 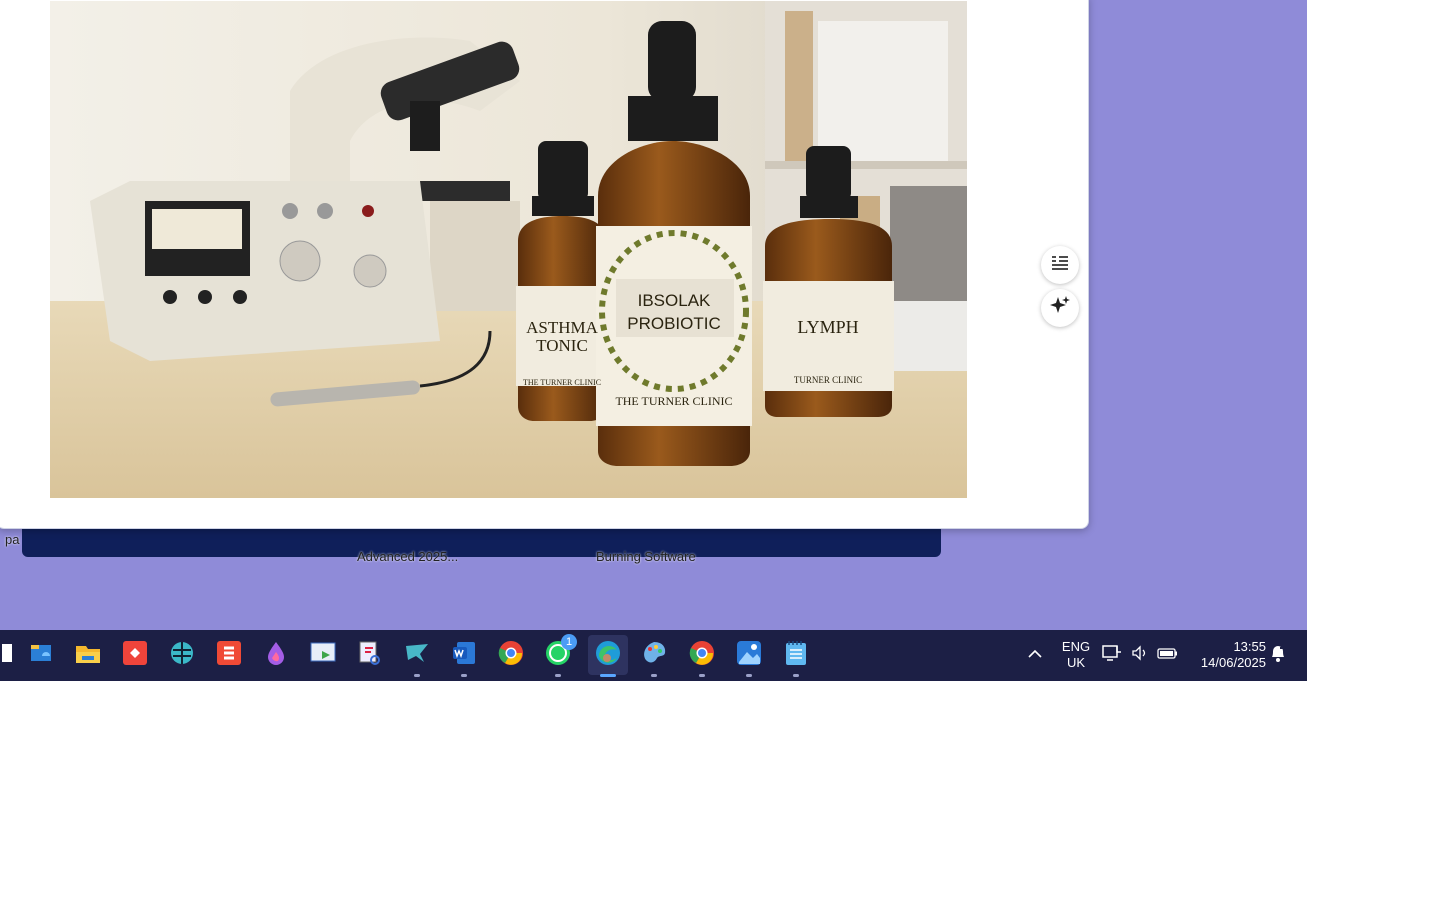 I want to click on bottle-label-asthma: ASTHMA, so click(x=562, y=327).